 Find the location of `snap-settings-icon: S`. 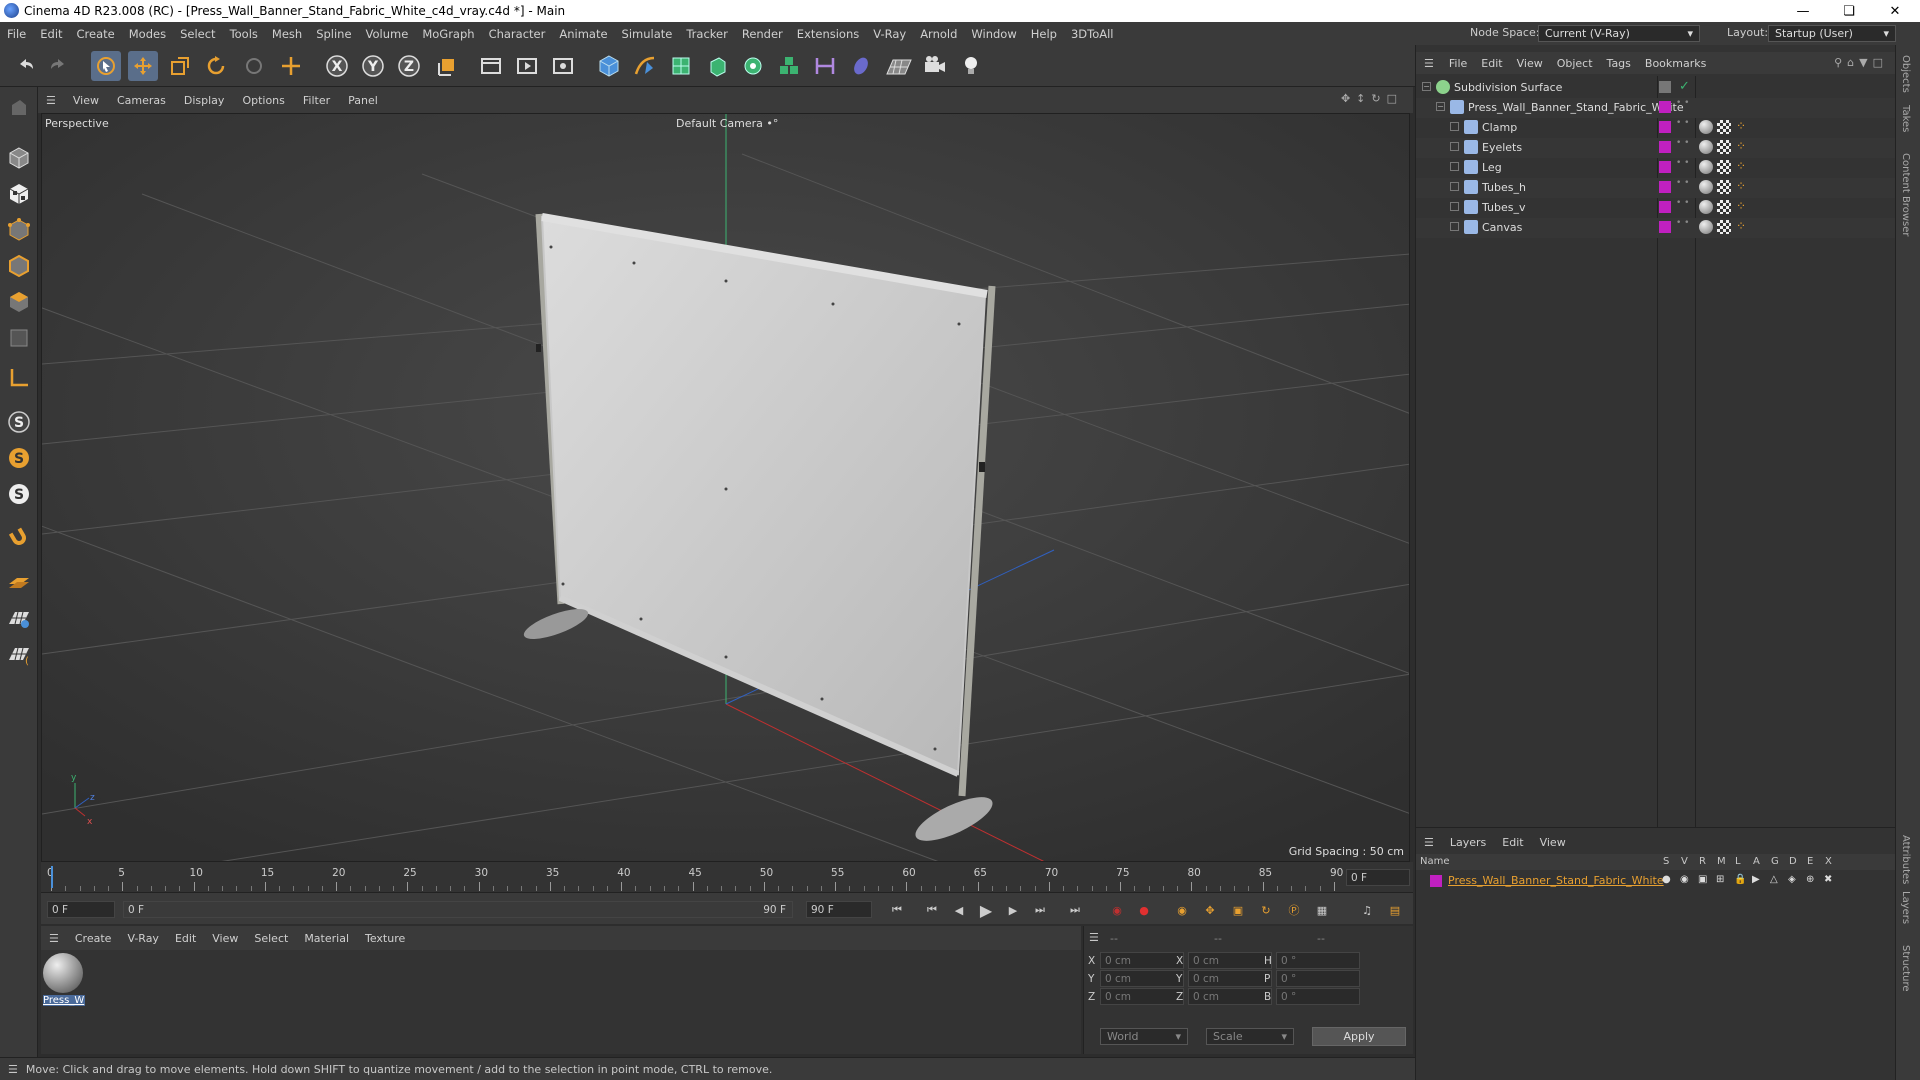

snap-settings-icon: S is located at coordinates (19, 458).